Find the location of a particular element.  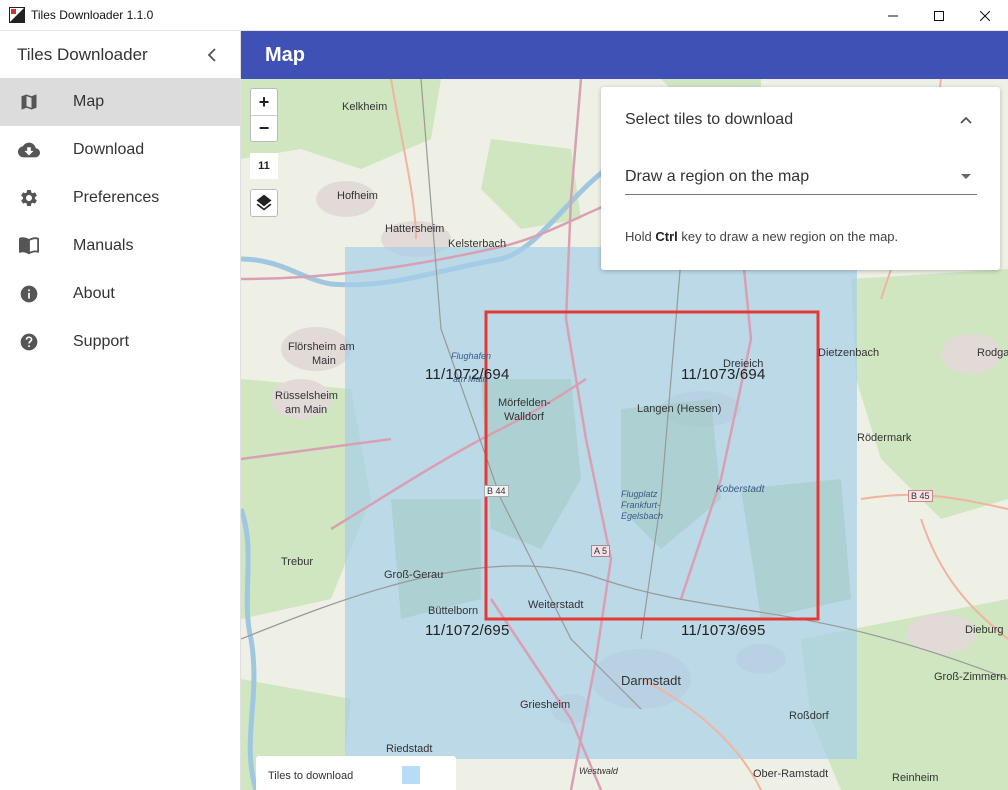

zoom-level-indicator: 11 is located at coordinates (264, 166).